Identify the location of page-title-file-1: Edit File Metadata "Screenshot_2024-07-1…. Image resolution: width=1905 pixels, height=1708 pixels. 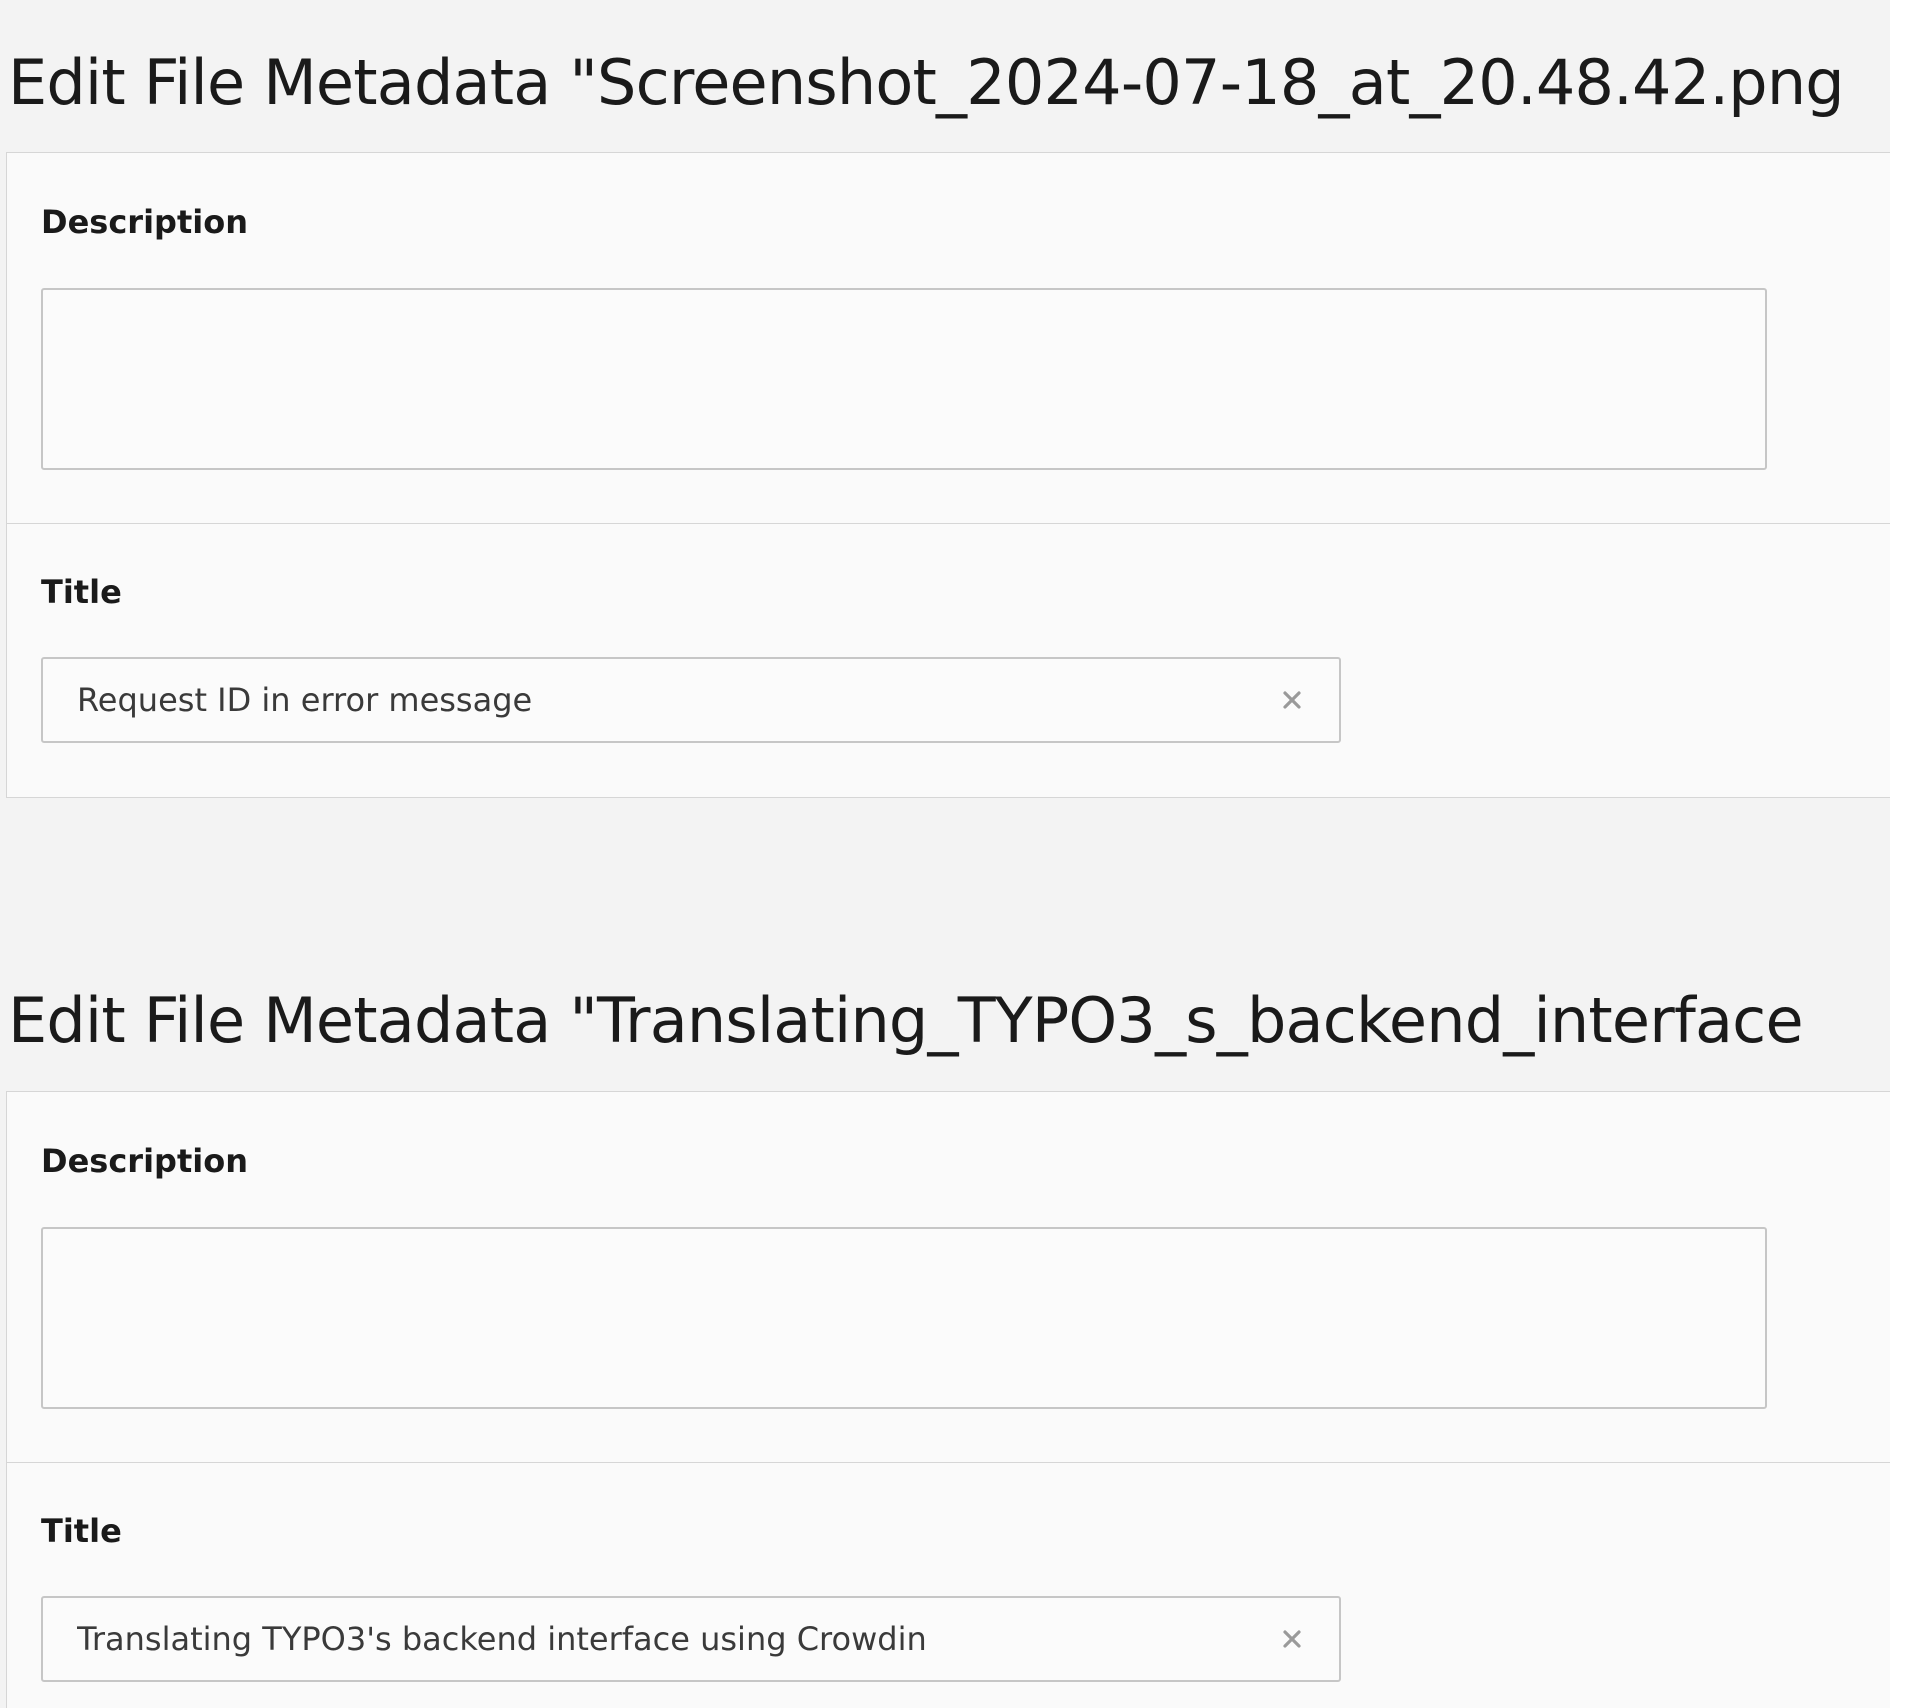
(926, 82).